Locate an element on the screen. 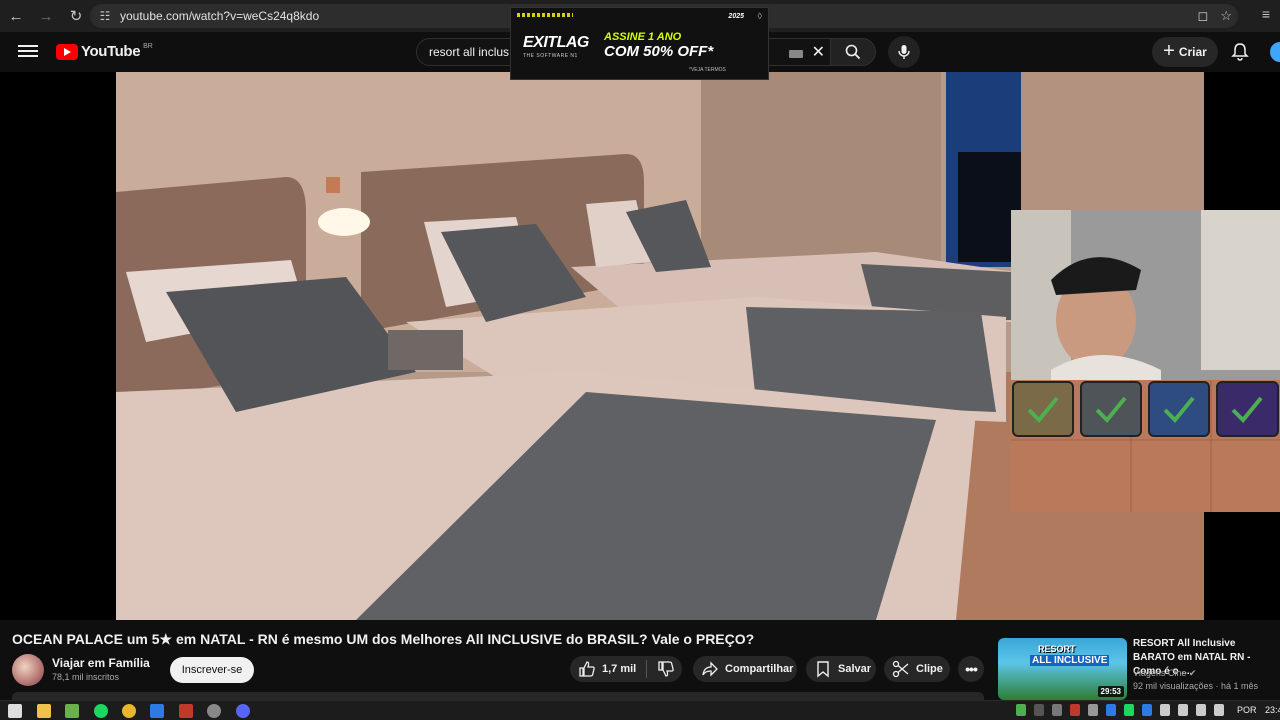 This screenshot has width=1280, height=720. more-actions-button: ••• is located at coordinates (971, 669).